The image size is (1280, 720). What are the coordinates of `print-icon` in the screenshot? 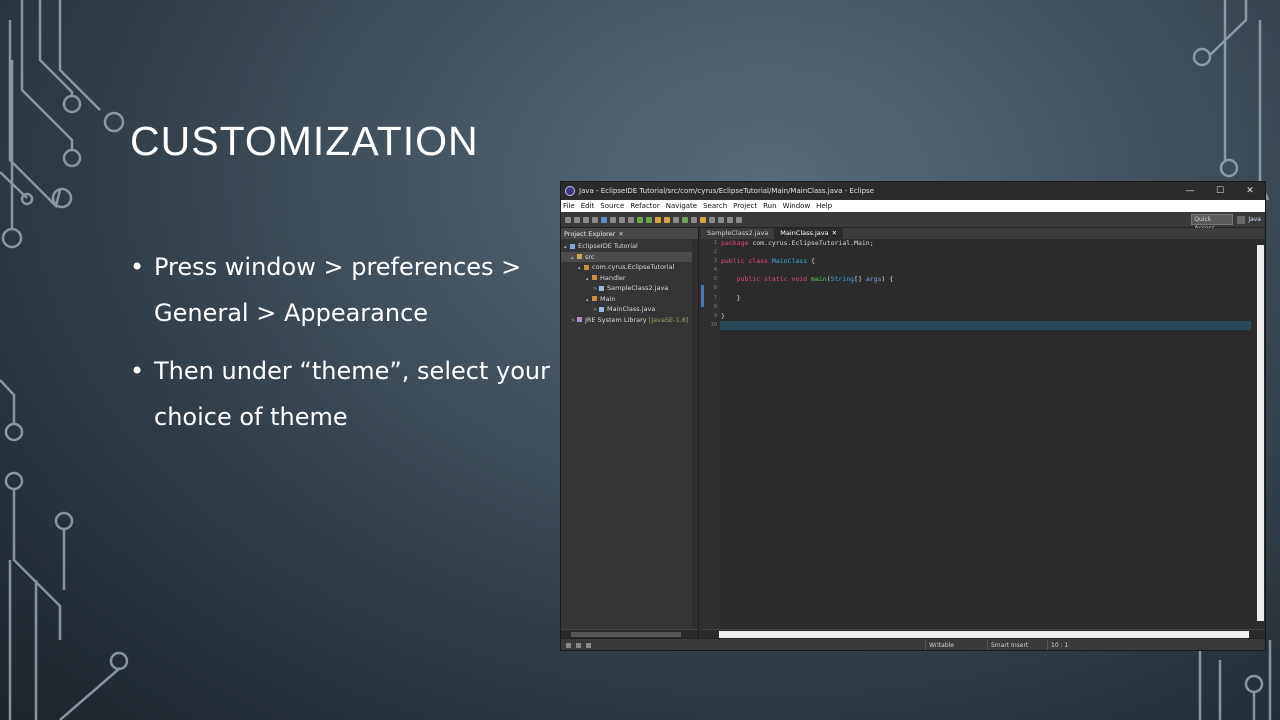 It's located at (595, 219).